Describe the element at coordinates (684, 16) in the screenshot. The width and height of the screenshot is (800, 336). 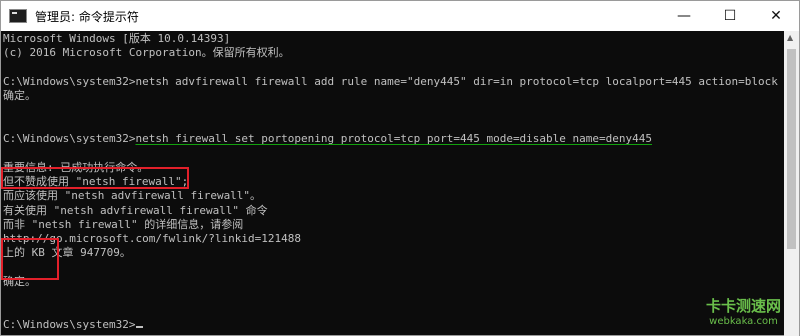
I see `minimize-button: —` at that location.